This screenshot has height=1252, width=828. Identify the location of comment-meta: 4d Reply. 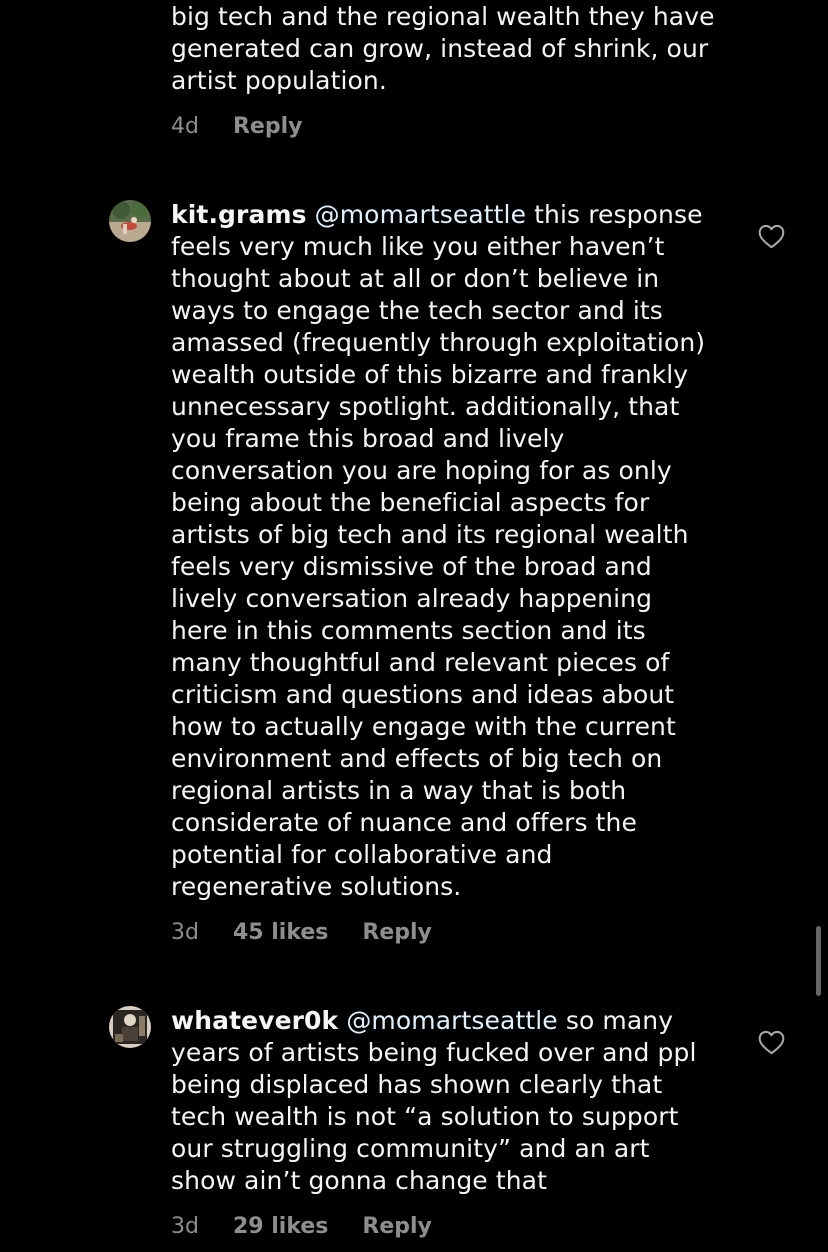
(236, 127).